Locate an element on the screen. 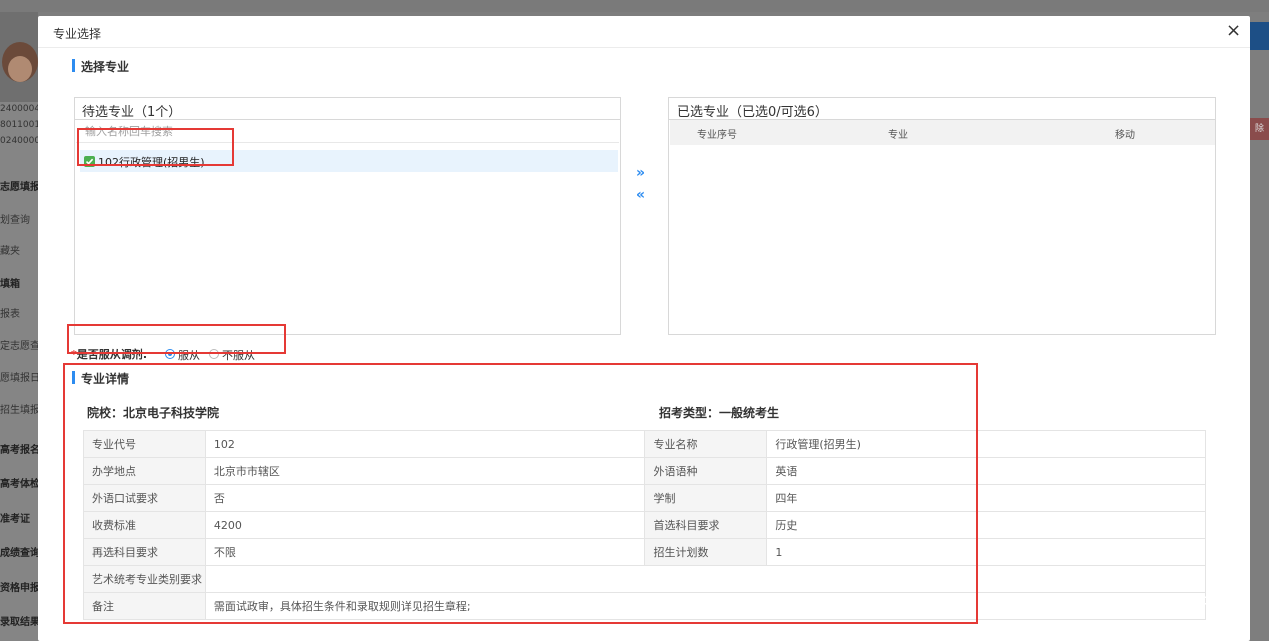 The width and height of the screenshot is (1269, 641). watermark: 高考直通车APP is located at coordinates (1158, 604).